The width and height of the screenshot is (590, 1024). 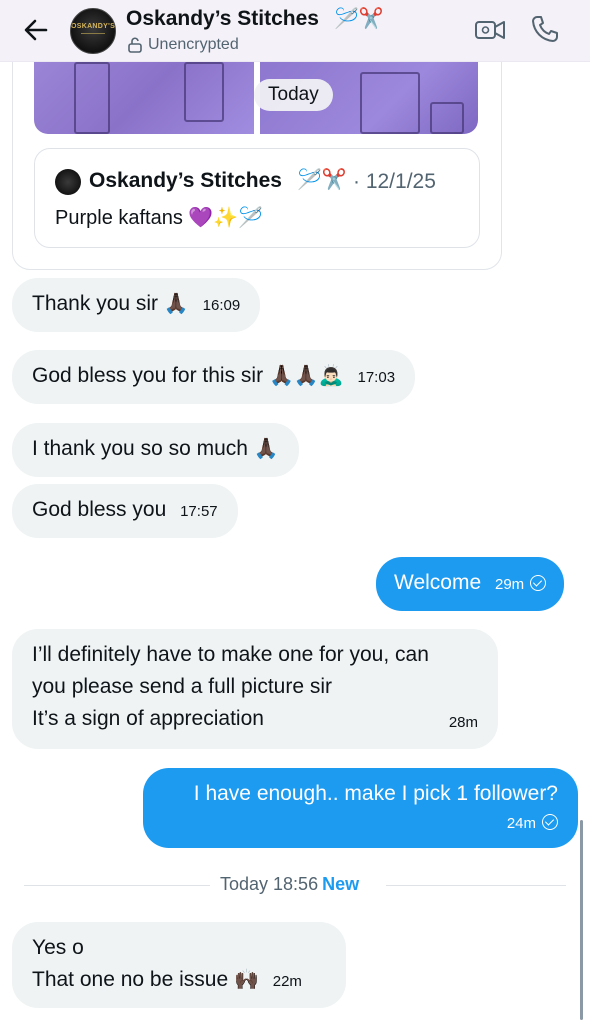 I want to click on encryption-status: Unencrypted, so click(x=183, y=45).